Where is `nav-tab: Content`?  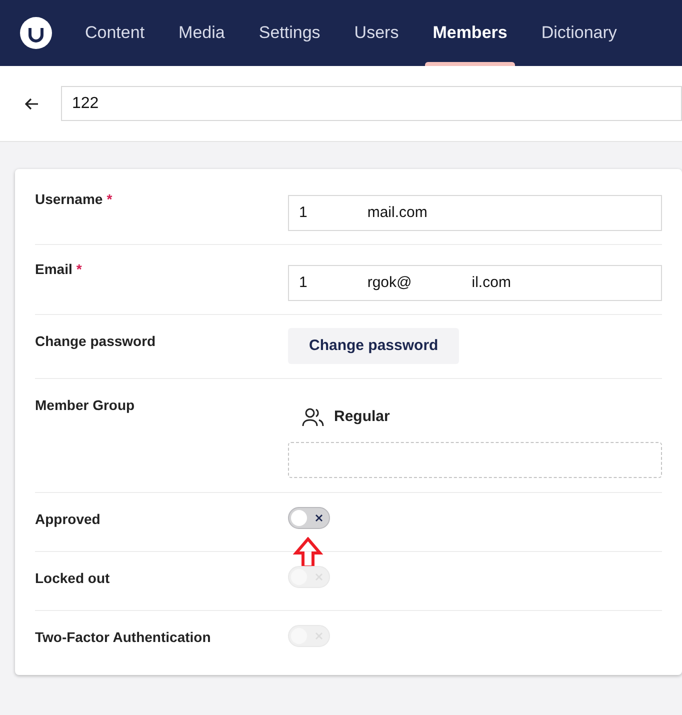
nav-tab: Content is located at coordinates (115, 33).